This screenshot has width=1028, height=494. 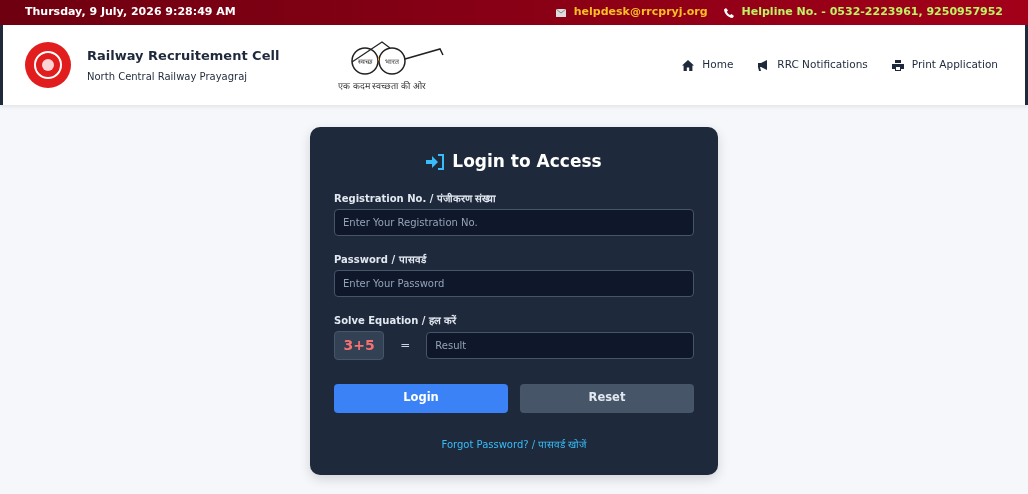 I want to click on captcha-equation: 3+5, so click(x=359, y=345).